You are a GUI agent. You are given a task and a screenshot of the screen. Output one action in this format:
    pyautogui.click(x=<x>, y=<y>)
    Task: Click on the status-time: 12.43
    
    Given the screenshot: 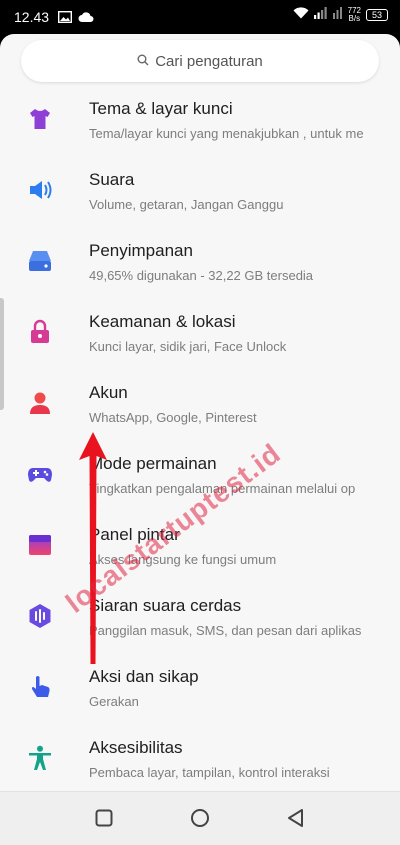 What is the action you would take?
    pyautogui.click(x=32, y=17)
    